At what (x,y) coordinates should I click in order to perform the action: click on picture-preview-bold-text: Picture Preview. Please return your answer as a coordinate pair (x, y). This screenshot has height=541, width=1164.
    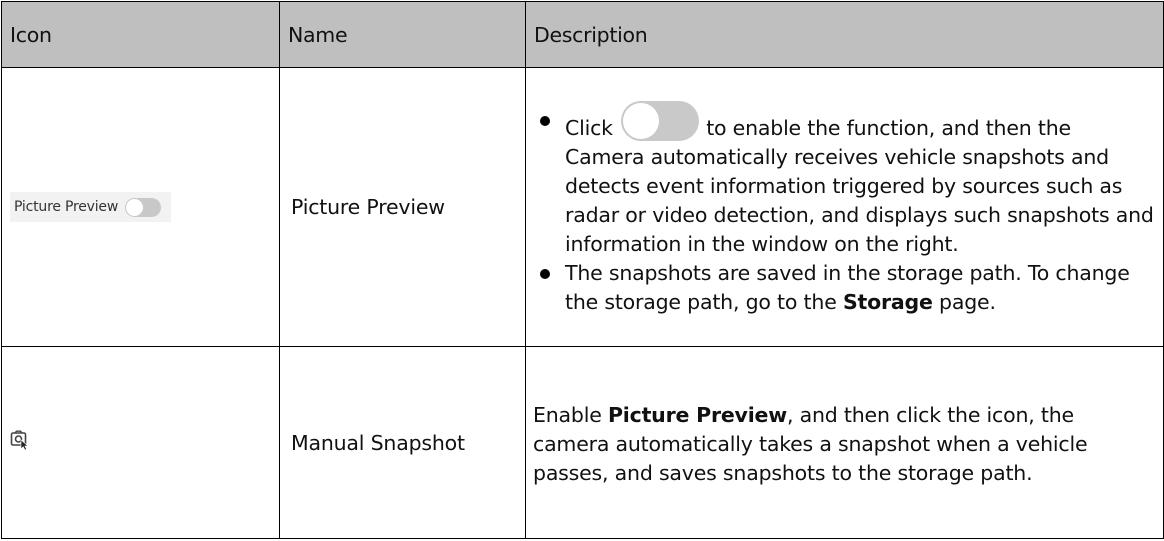
    Looking at the image, I should click on (697, 415).